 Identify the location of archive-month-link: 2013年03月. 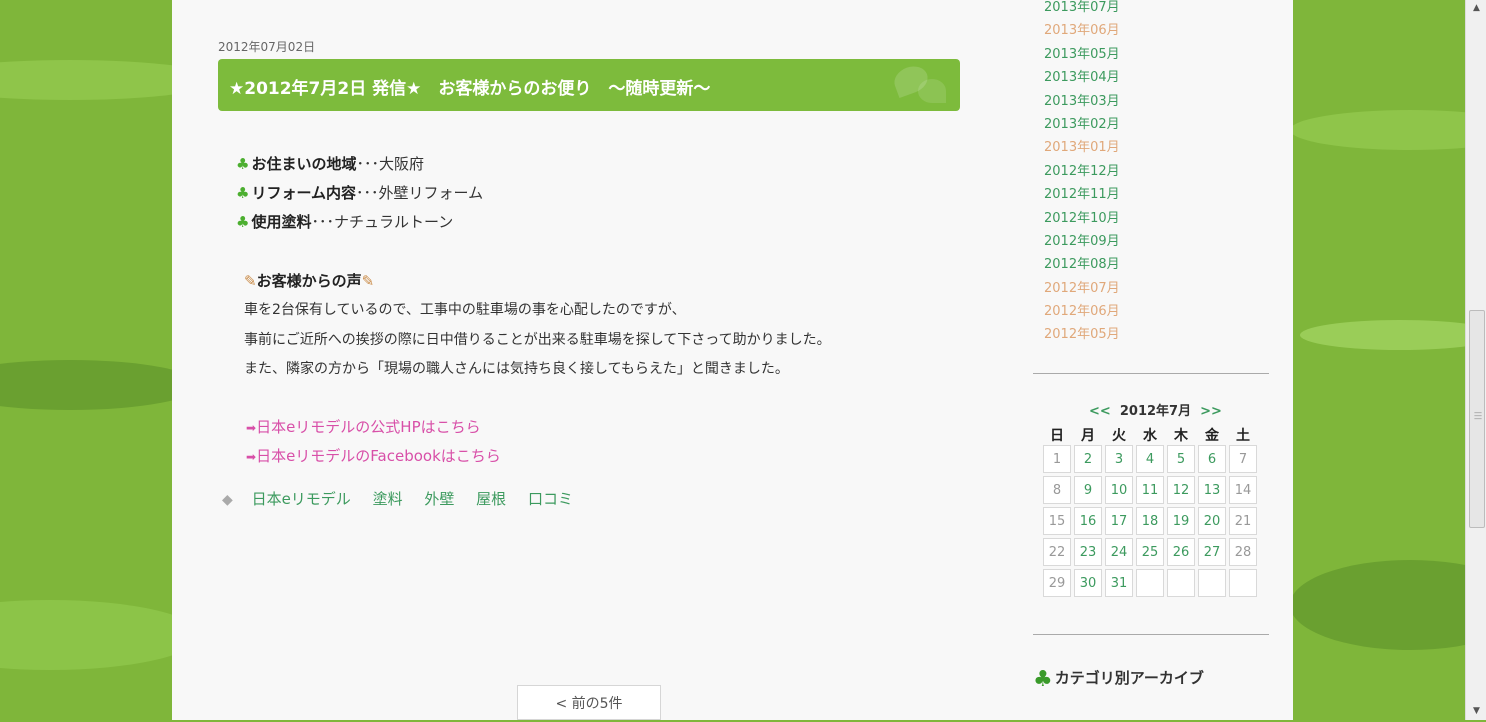
(1082, 105).